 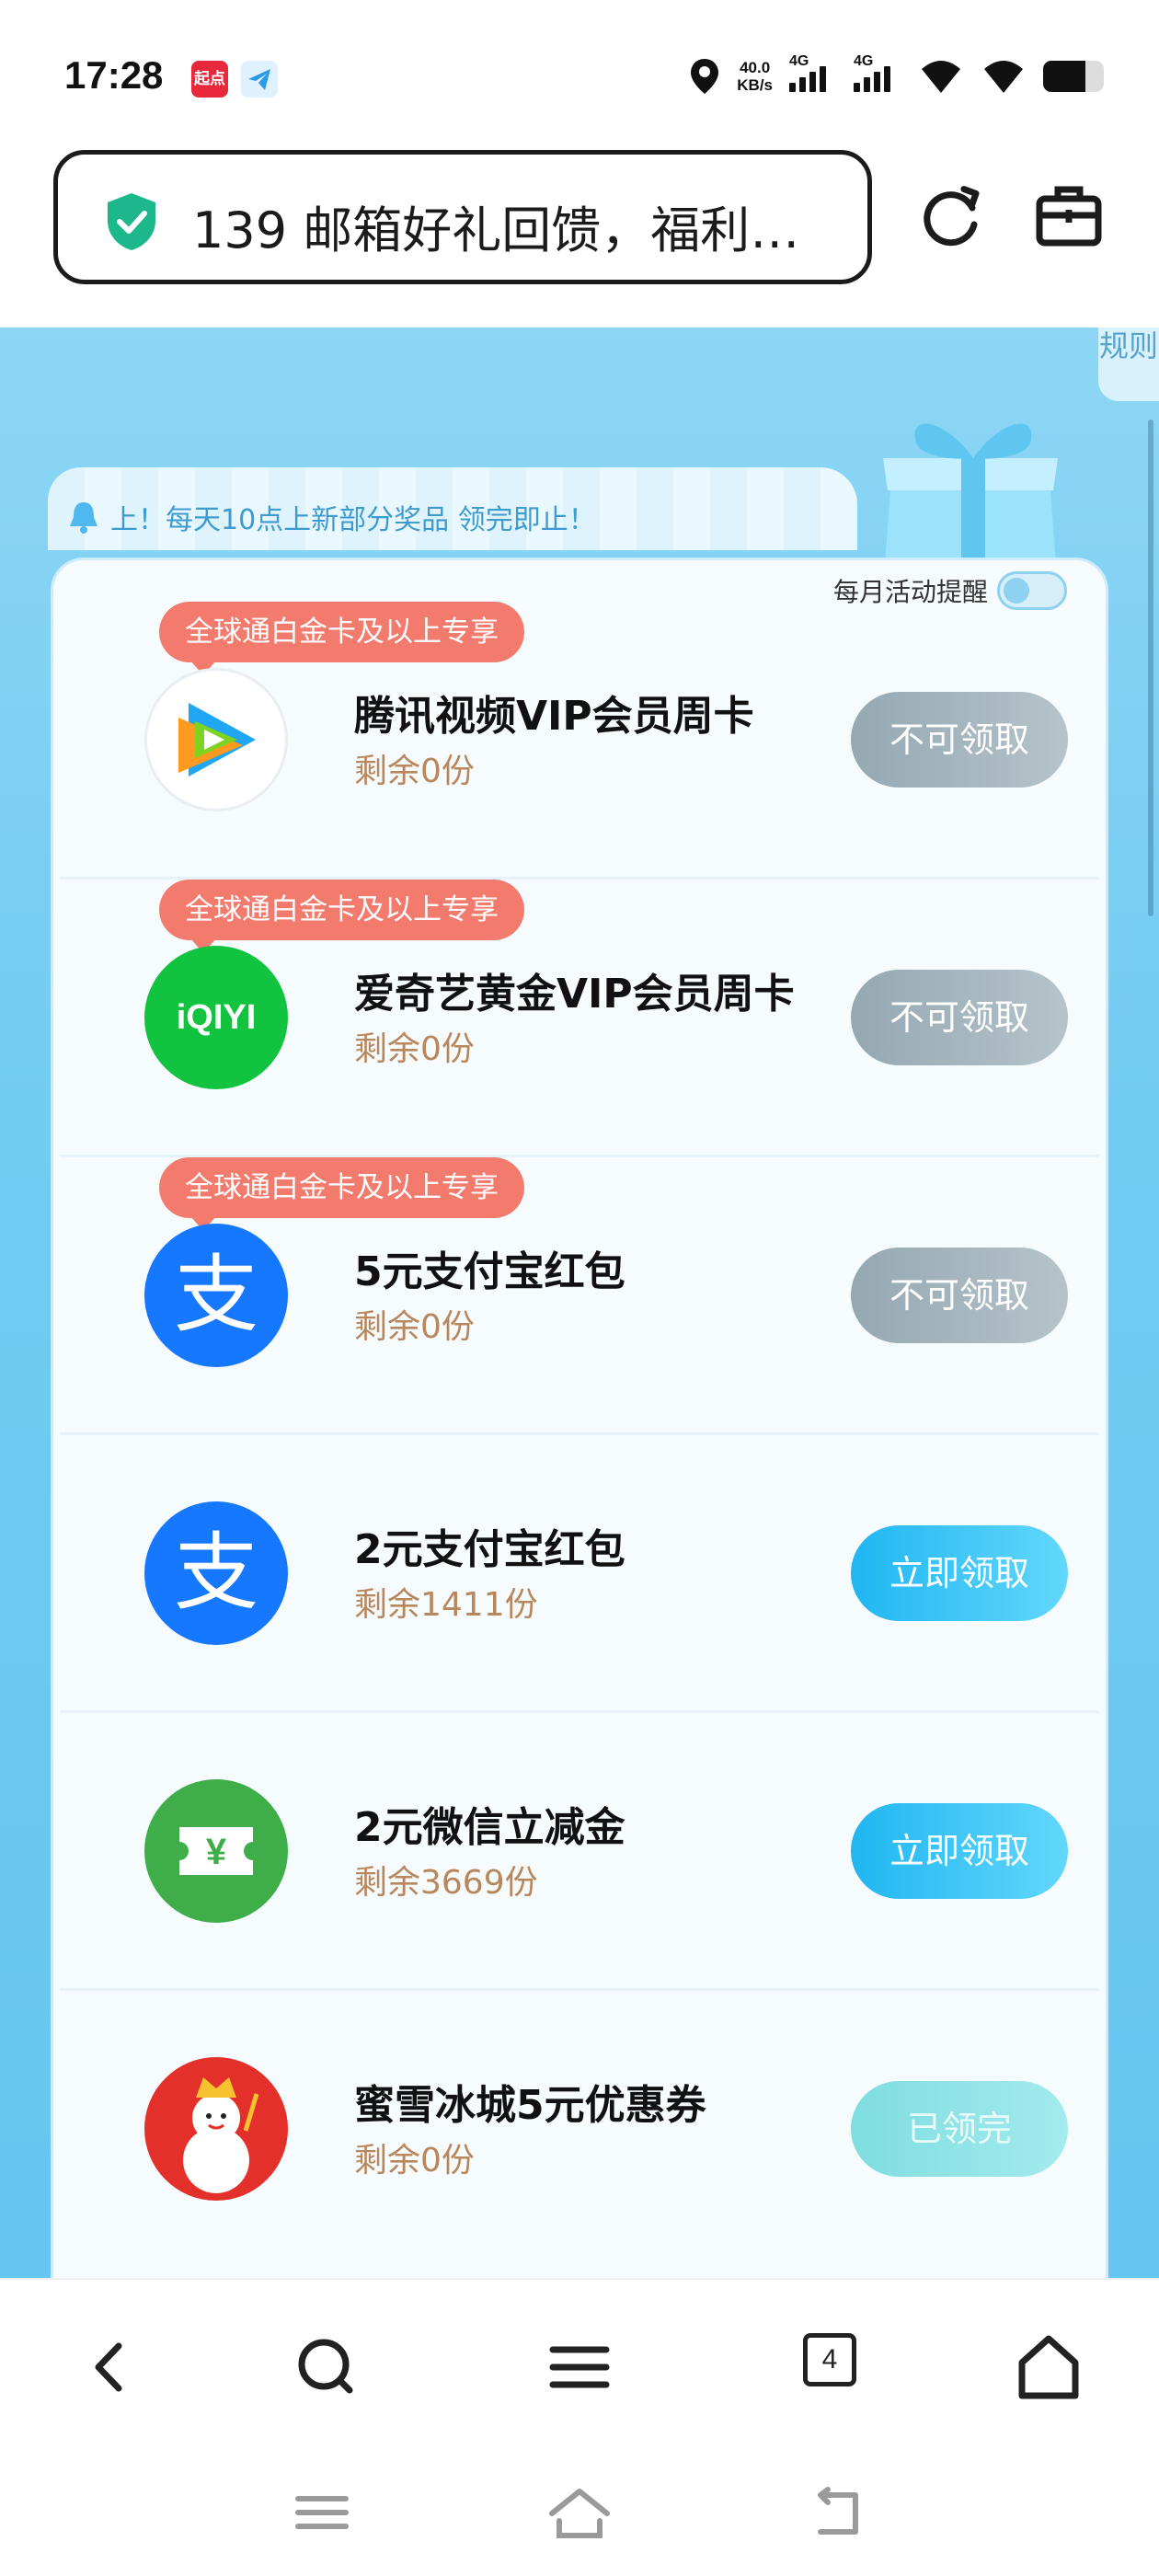 I want to click on prize-title: 腾讯视频VIP会员周卡, so click(x=554, y=716).